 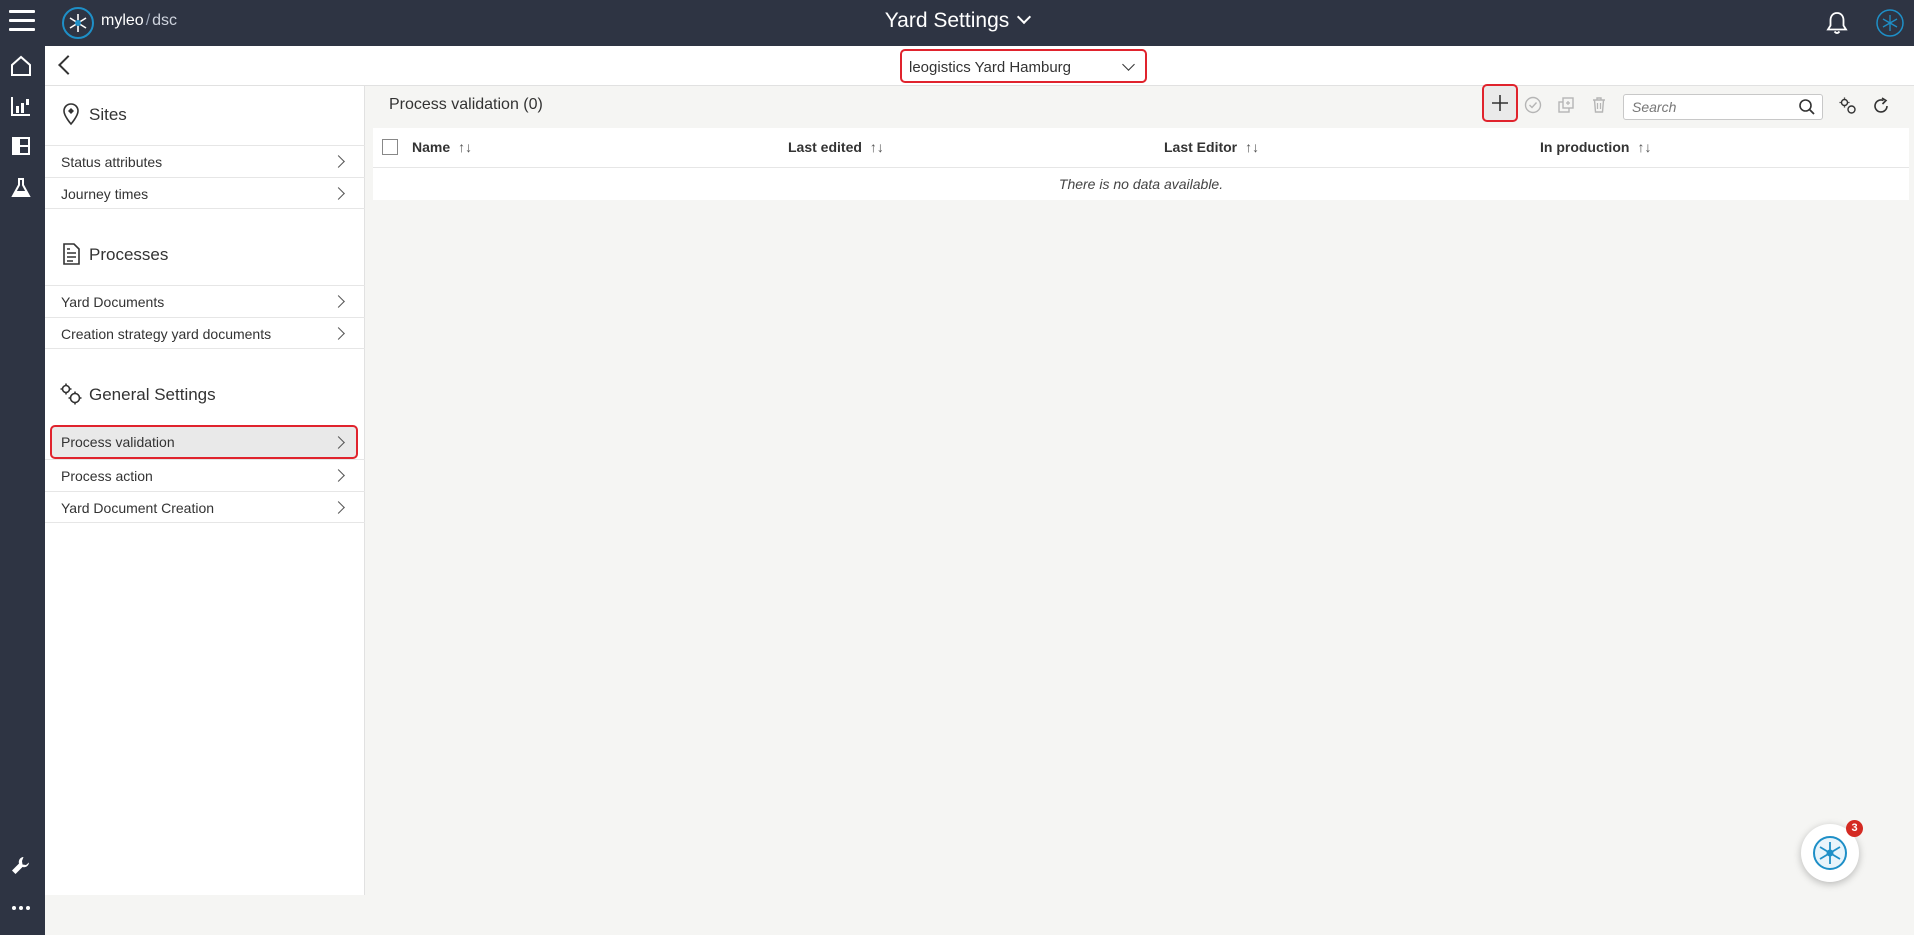 I want to click on column-header-name: Name ↑↓, so click(x=442, y=147).